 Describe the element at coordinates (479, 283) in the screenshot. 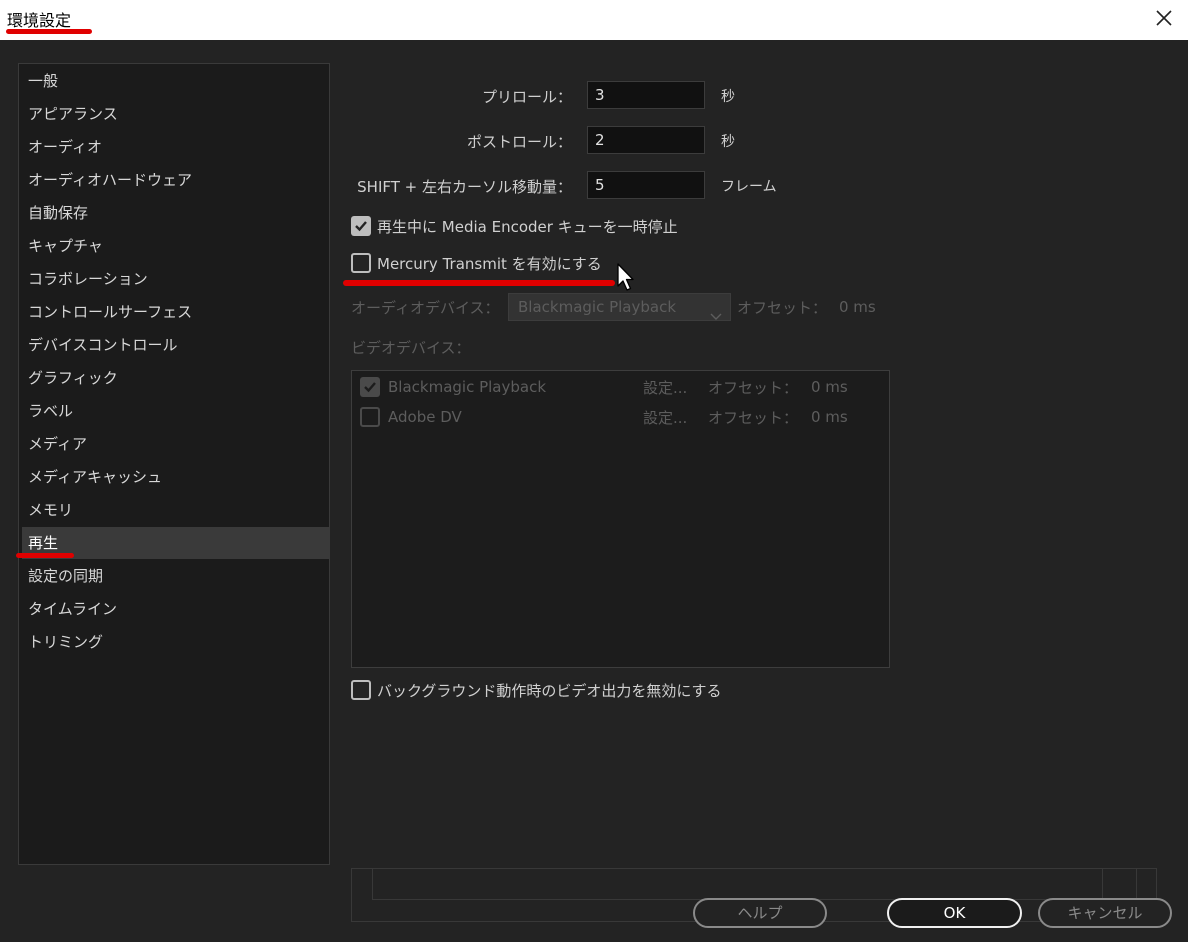

I see `mercury-annotation-underline` at that location.